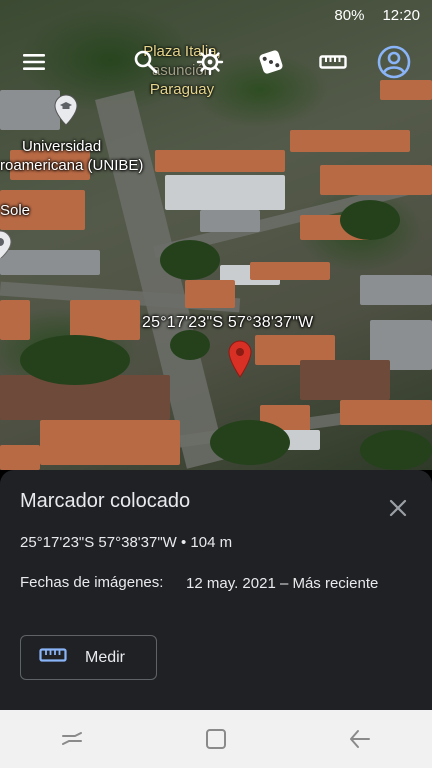 This screenshot has height=768, width=432. Describe the element at coordinates (349, 15) in the screenshot. I see `battery-level: 80%` at that location.